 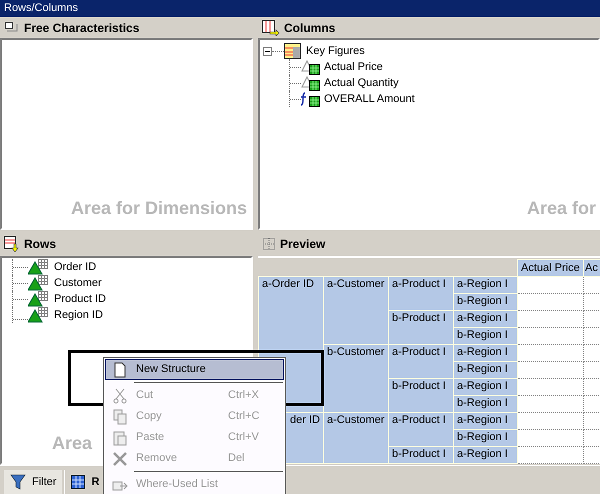 What do you see at coordinates (40, 244) in the screenshot?
I see `panel-title: Rows` at bounding box center [40, 244].